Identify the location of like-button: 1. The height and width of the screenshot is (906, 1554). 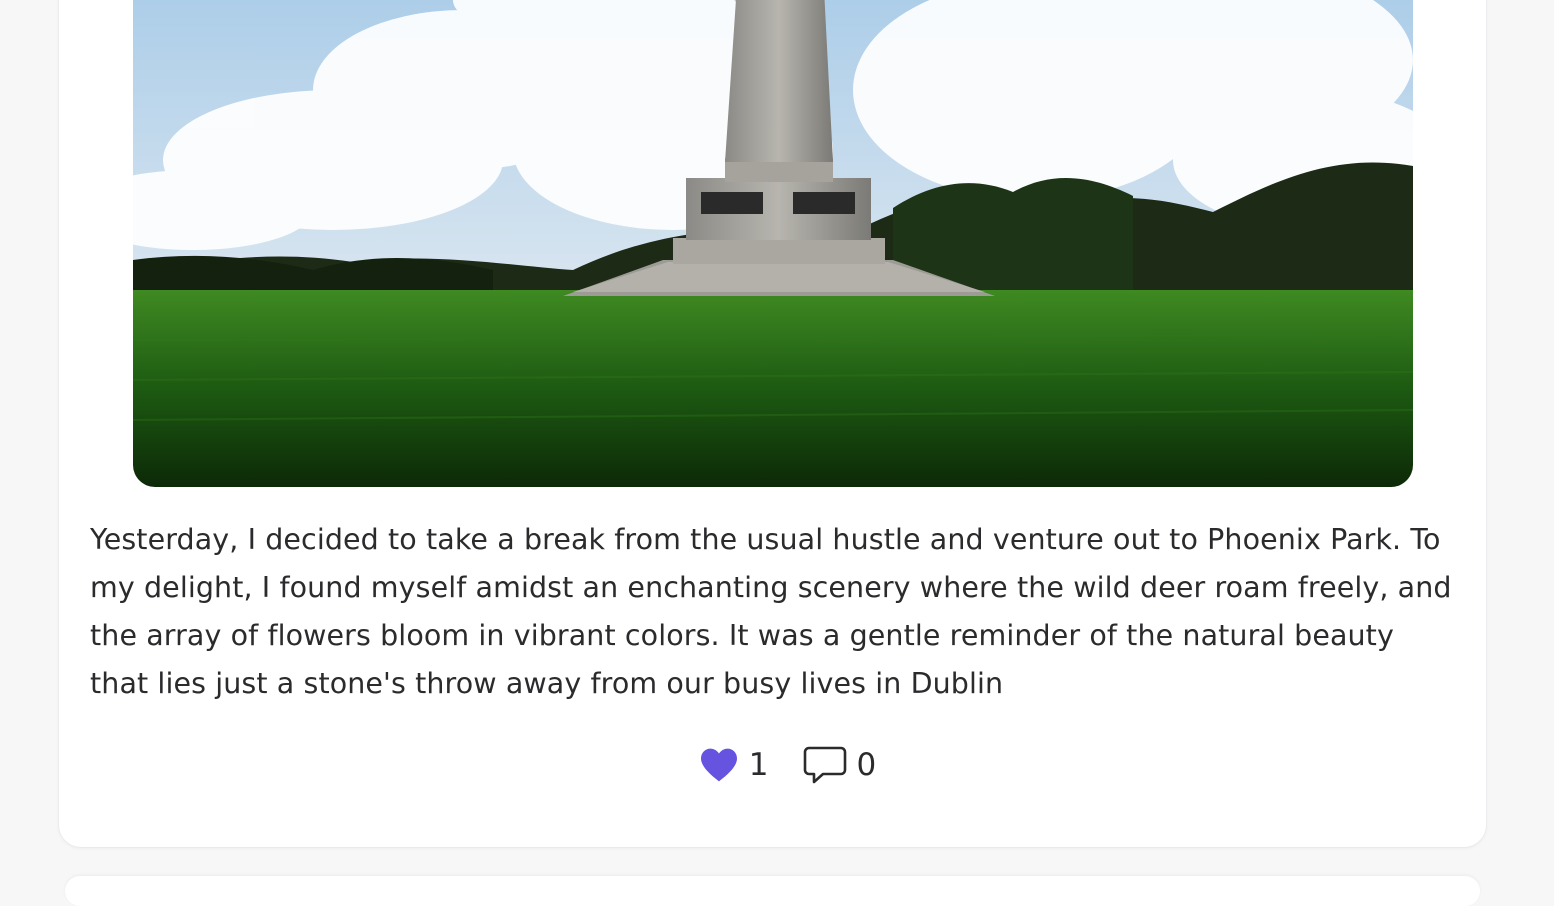
(734, 765).